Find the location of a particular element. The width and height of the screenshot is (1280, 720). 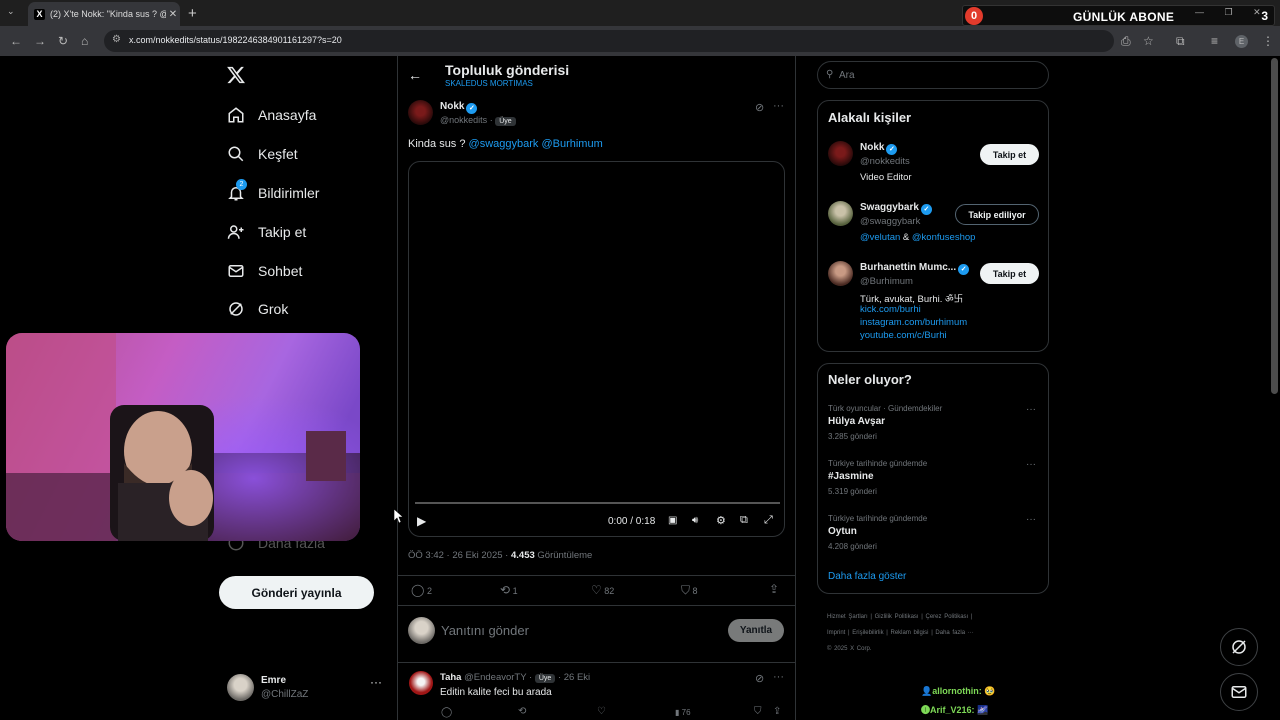

reply-reply-icon: ◯ is located at coordinates (446, 712).